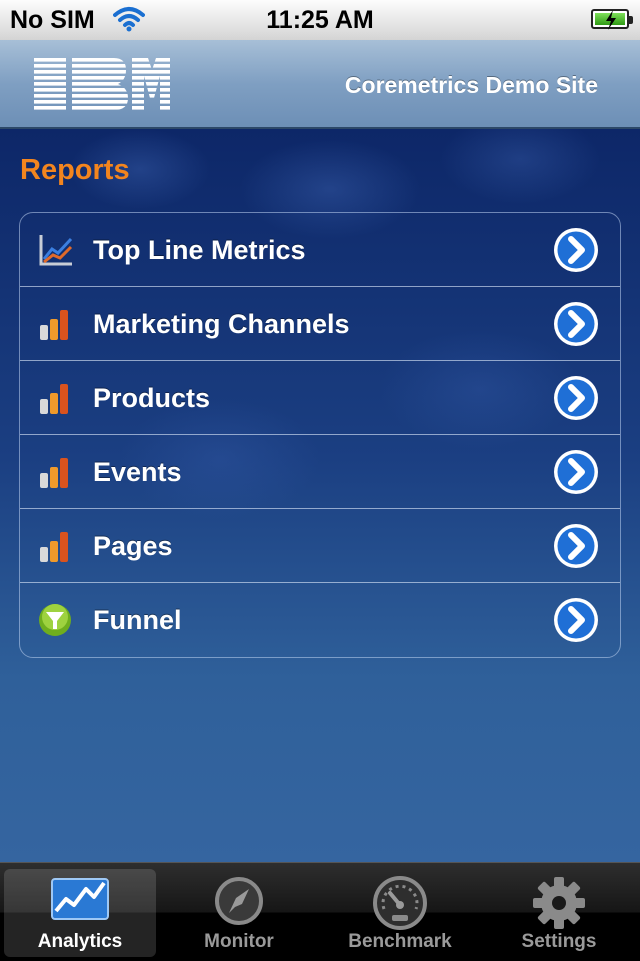  What do you see at coordinates (400, 903) in the screenshot?
I see `speedometer-icon` at bounding box center [400, 903].